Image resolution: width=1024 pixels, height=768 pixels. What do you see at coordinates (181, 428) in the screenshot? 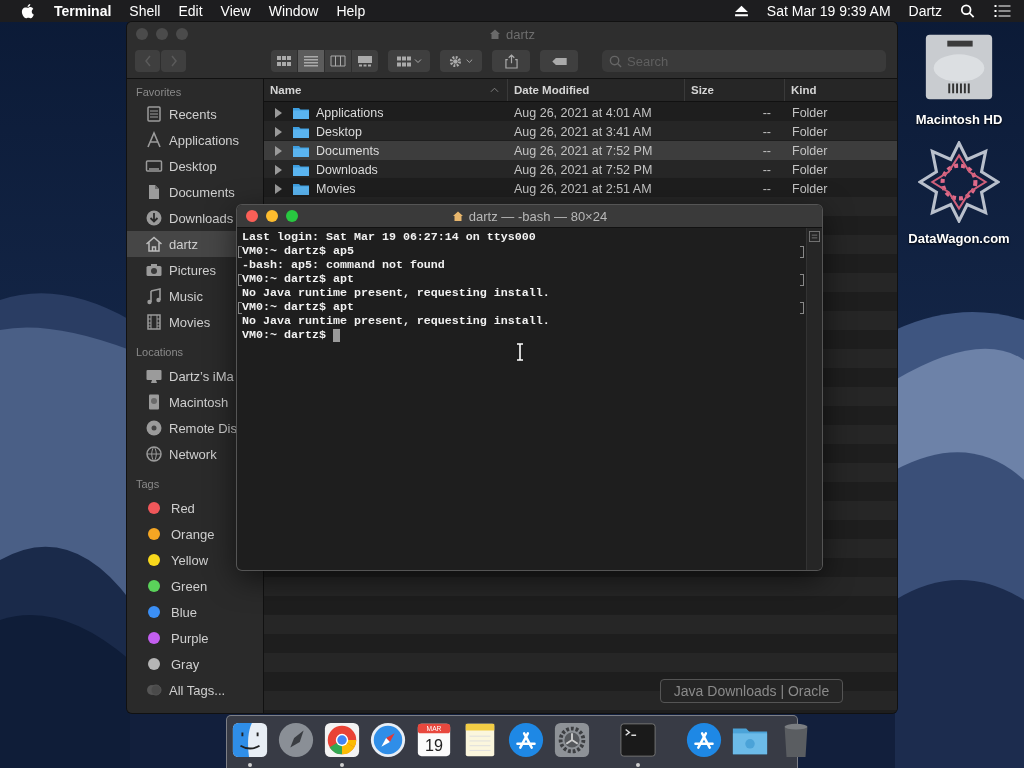
I see `sidebar-item: Remote Dis` at bounding box center [181, 428].